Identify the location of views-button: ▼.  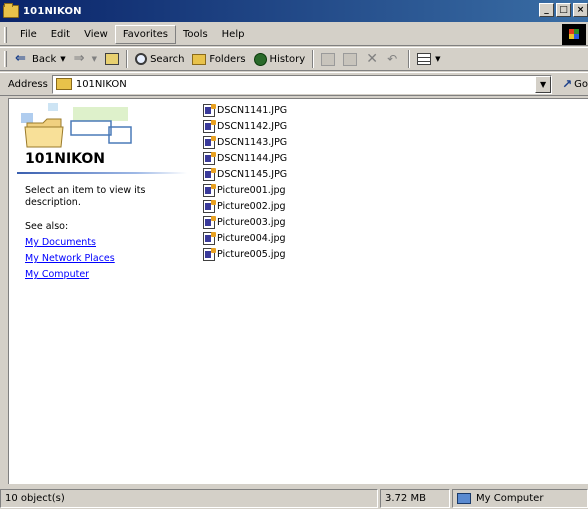
(428, 59).